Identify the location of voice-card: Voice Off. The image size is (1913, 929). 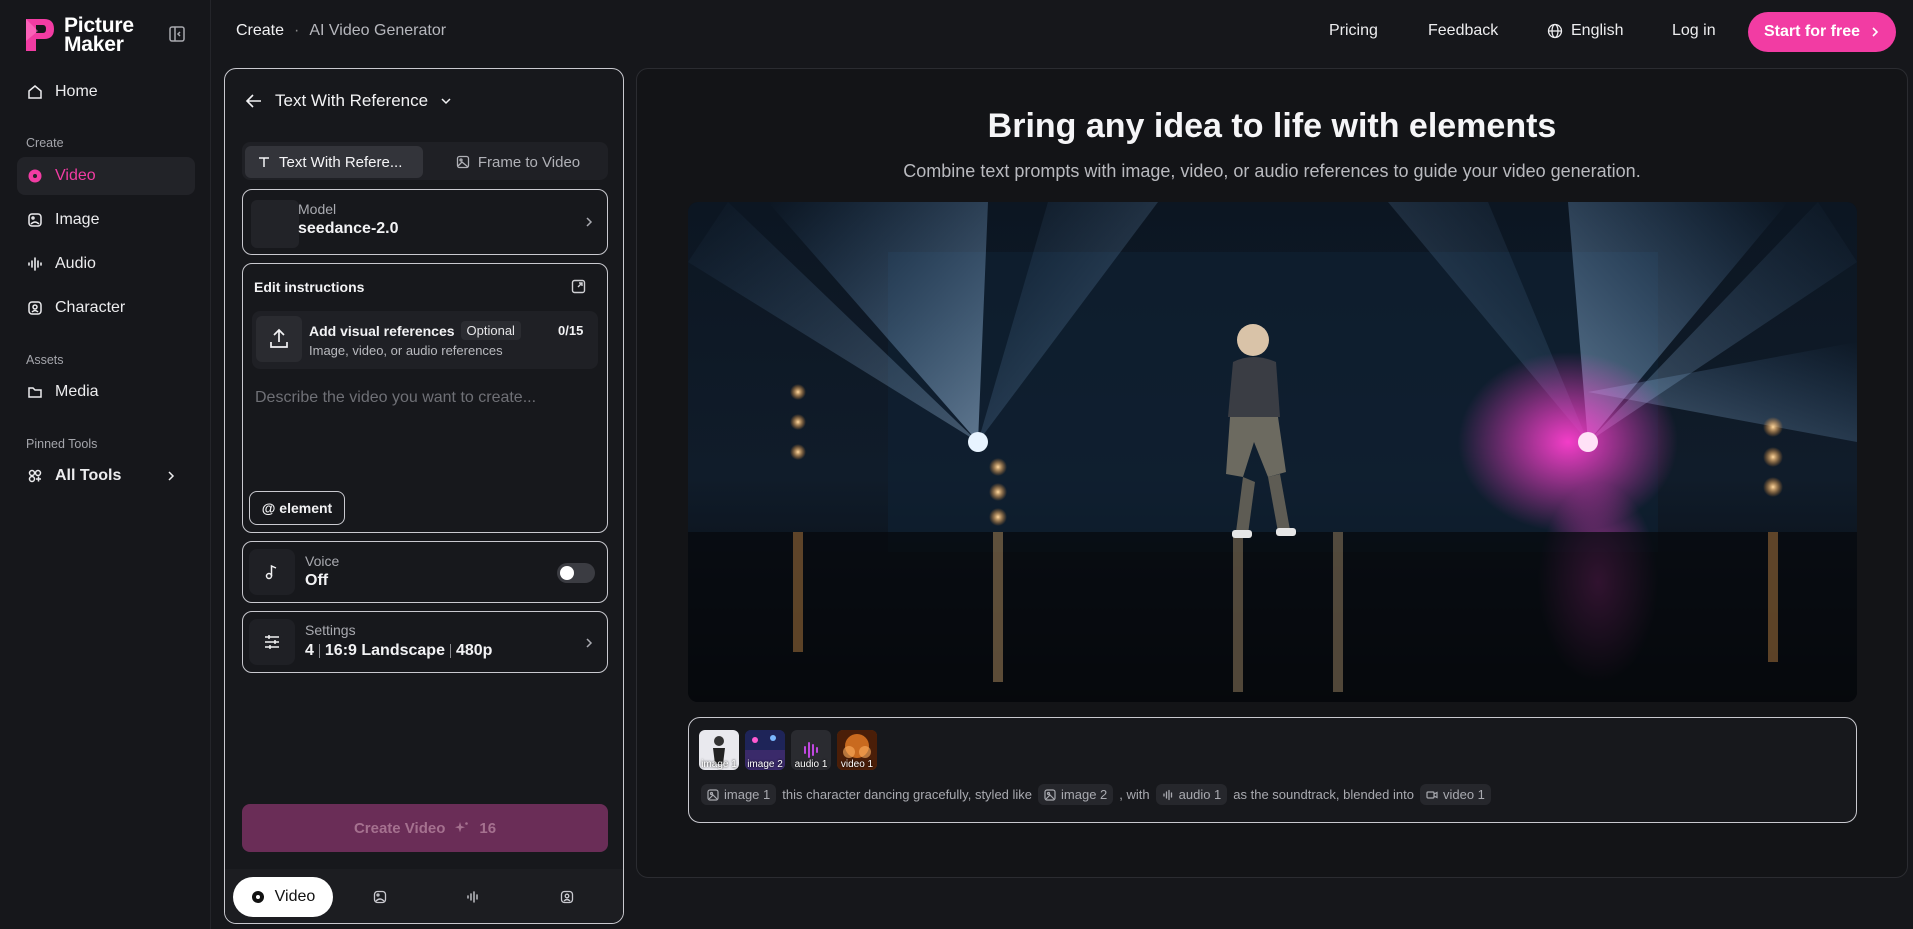
(425, 572).